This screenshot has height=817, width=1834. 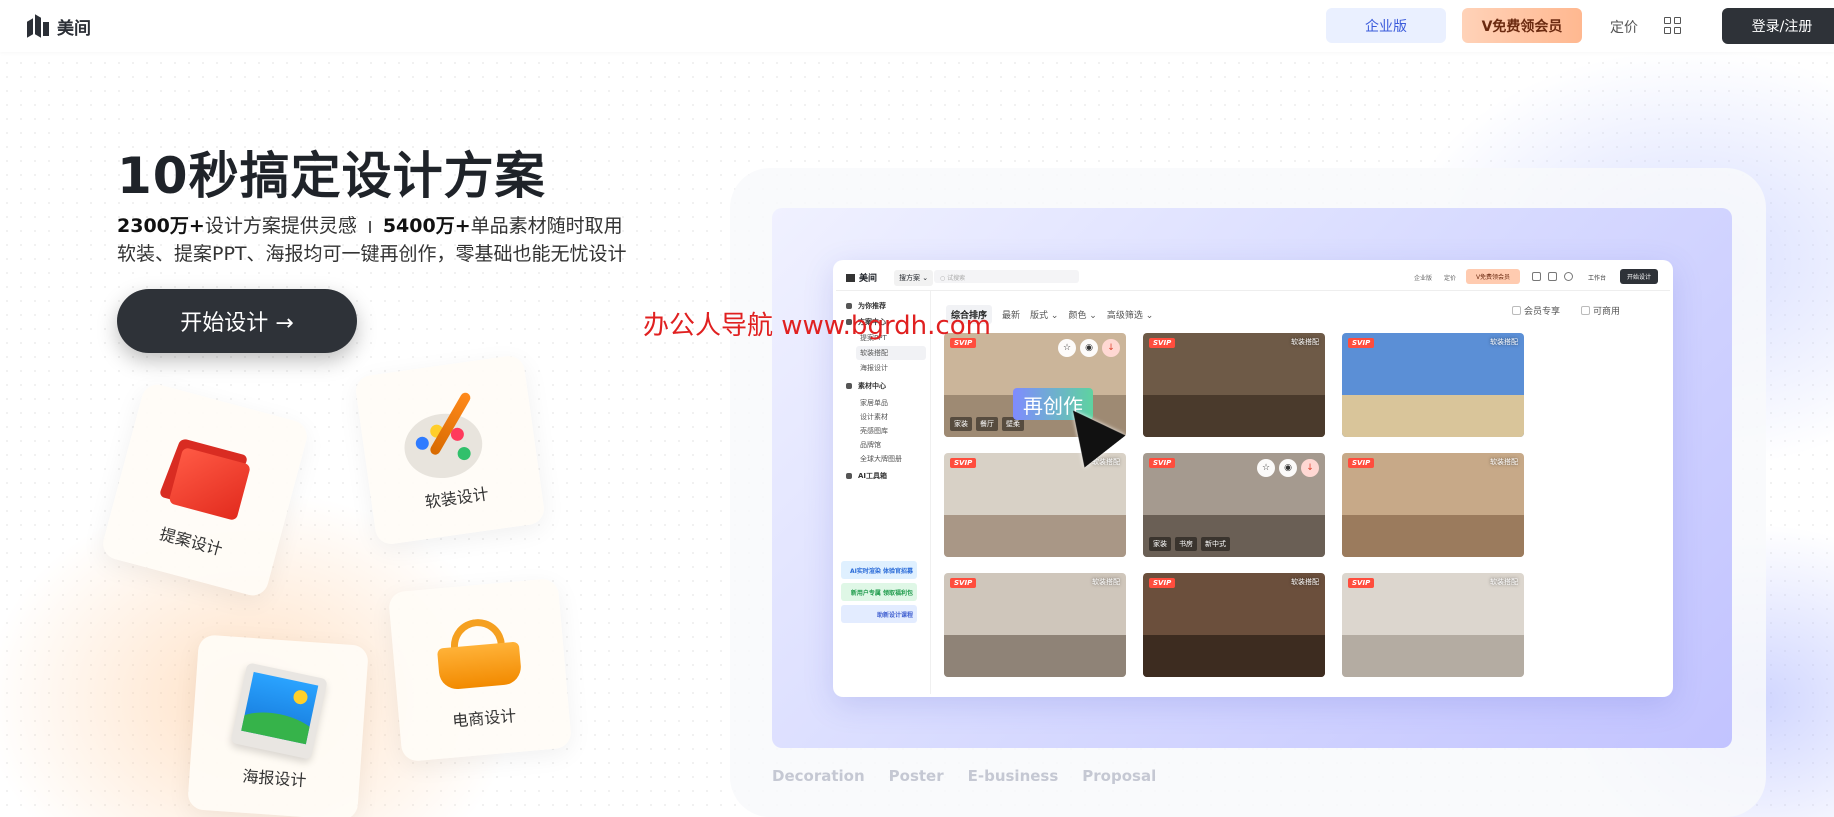 What do you see at coordinates (881, 459) in the screenshot?
I see `sidebar-item: 全球大牌图册` at bounding box center [881, 459].